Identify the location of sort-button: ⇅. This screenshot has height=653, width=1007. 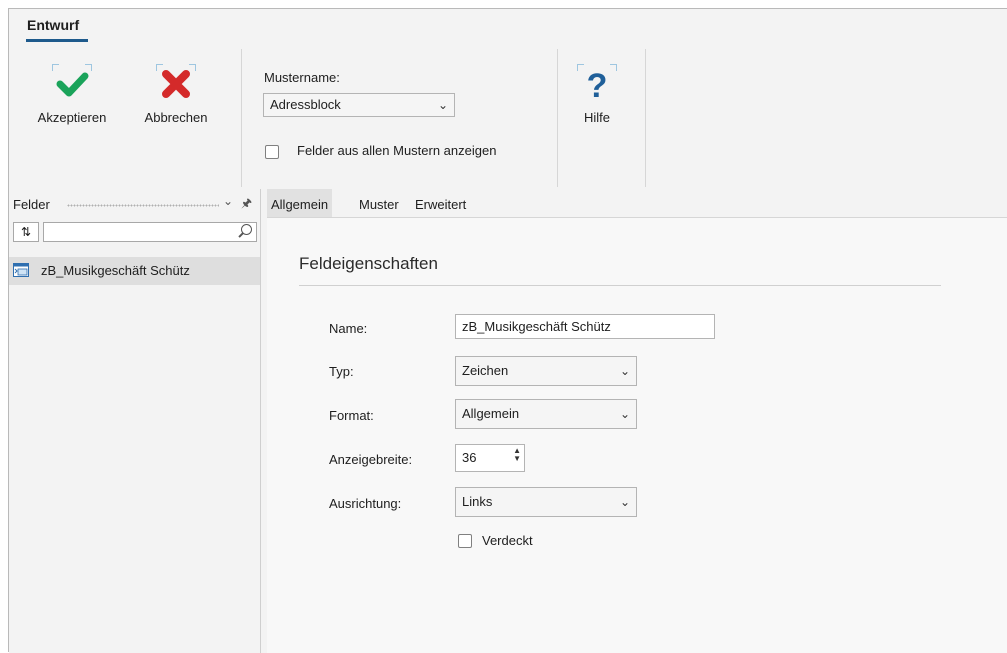
(26, 232).